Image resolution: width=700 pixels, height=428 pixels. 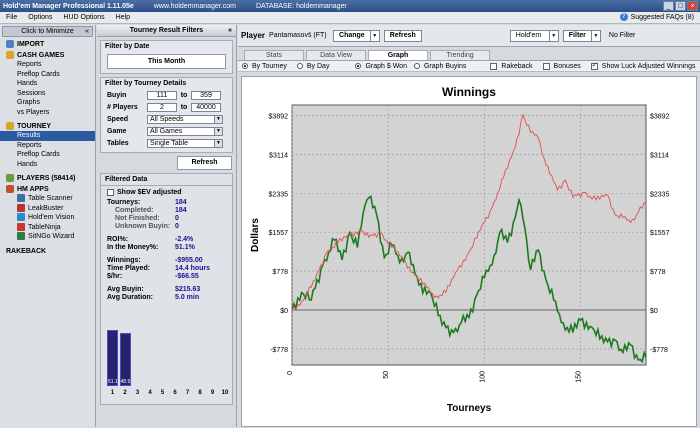 What do you see at coordinates (230, 31) in the screenshot?
I see `double-chevron-left-icon: «` at bounding box center [230, 31].